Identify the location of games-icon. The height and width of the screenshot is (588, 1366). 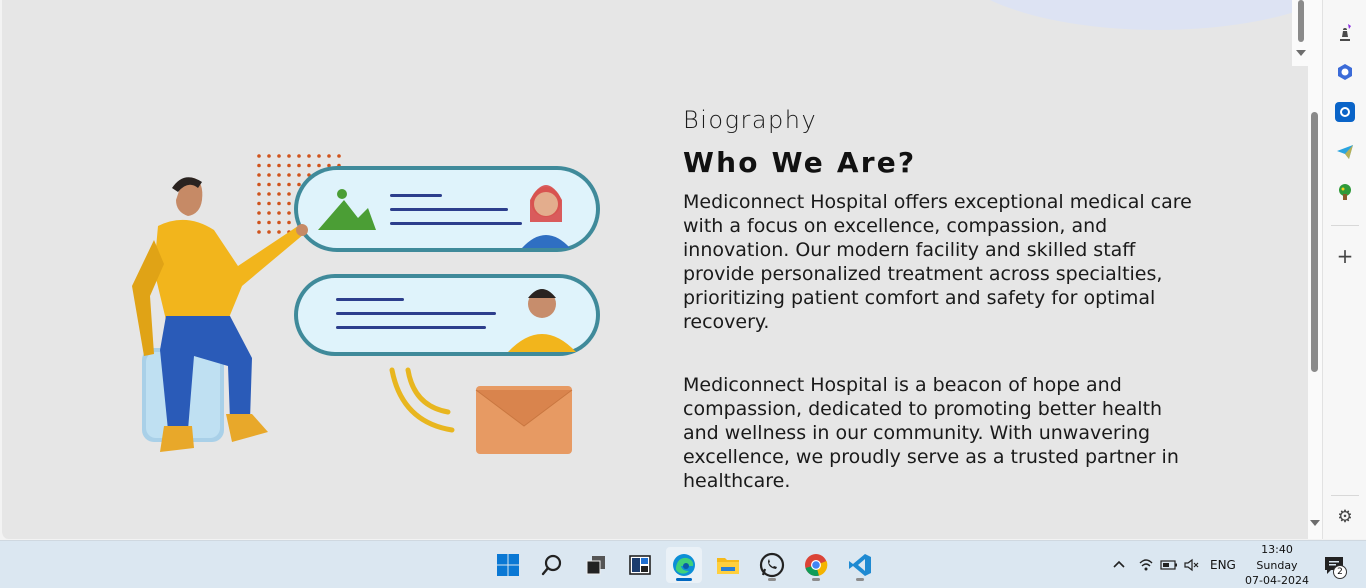
(1345, 192).